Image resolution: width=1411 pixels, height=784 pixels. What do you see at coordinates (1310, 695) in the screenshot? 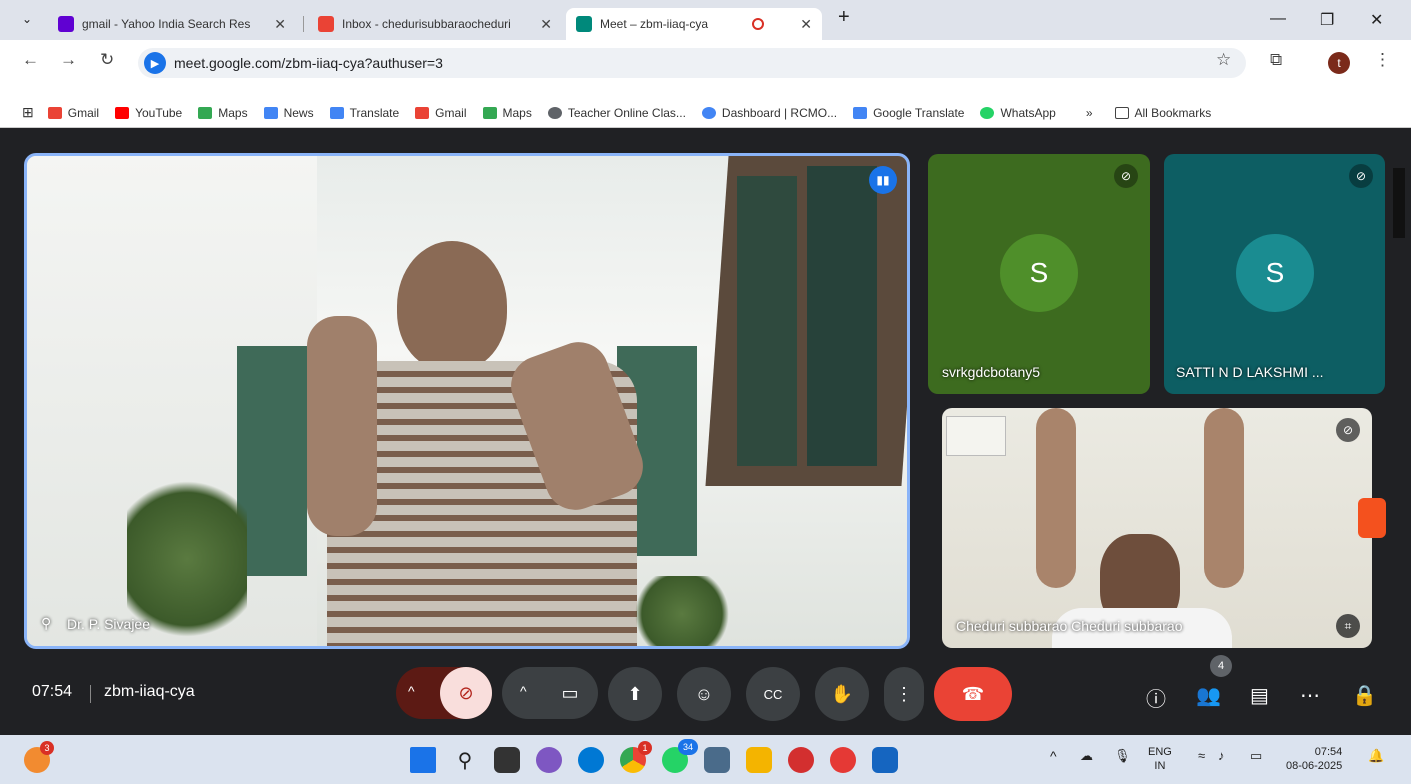
I see `activities-icon: ⋯` at bounding box center [1310, 695].